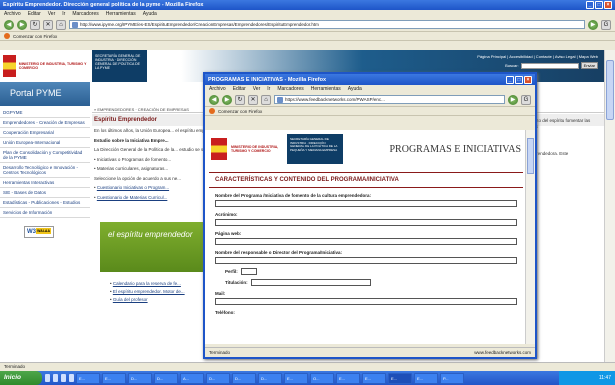 This screenshot has height=385, width=615. I want to click on main-scrollbar, so click(609, 206).